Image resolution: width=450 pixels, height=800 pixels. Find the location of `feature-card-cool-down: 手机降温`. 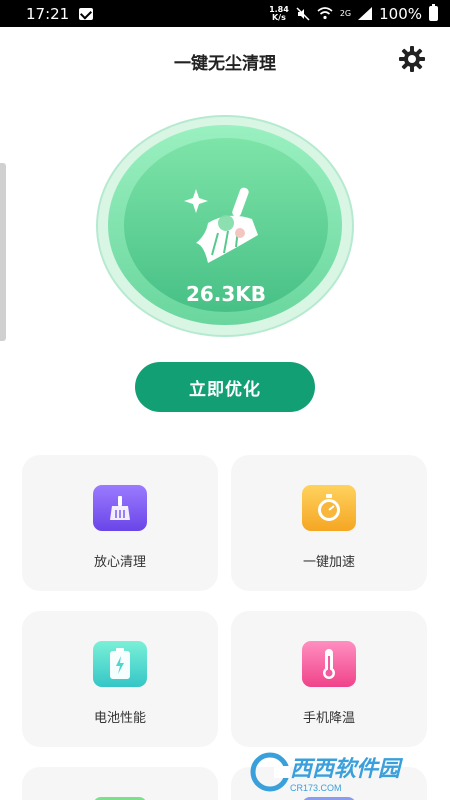

feature-card-cool-down: 手机降温 is located at coordinates (329, 679).